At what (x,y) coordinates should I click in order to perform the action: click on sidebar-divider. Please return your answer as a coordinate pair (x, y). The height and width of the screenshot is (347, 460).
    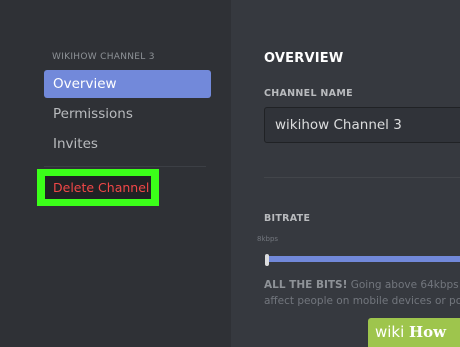
    Looking at the image, I should click on (125, 166).